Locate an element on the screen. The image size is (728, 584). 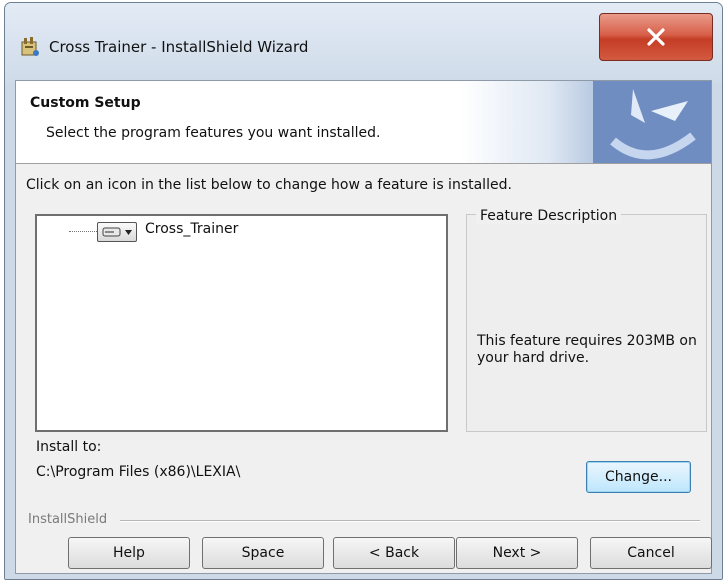
dropdown-arrow-icon is located at coordinates (128, 232).